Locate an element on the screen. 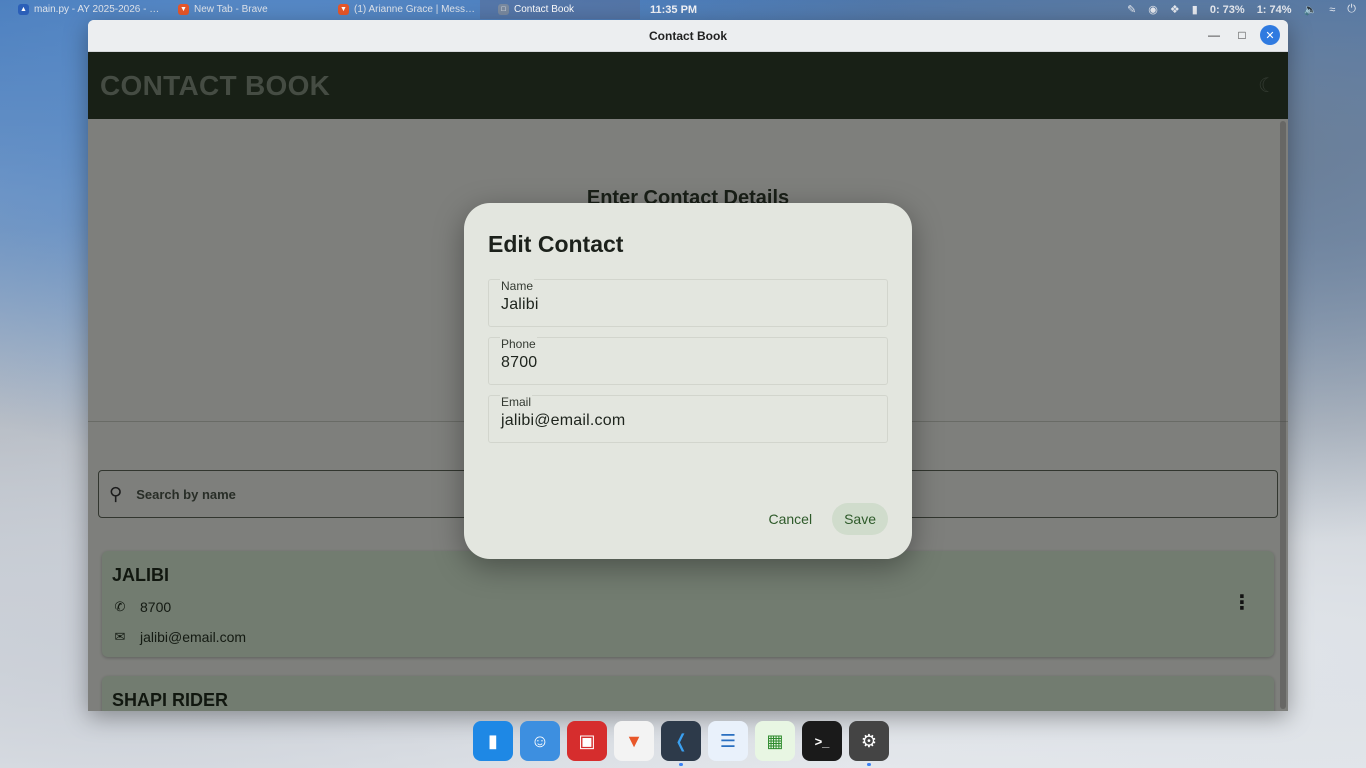 The width and height of the screenshot is (1366, 768). vscode-icon: ▲ is located at coordinates (23, 9).